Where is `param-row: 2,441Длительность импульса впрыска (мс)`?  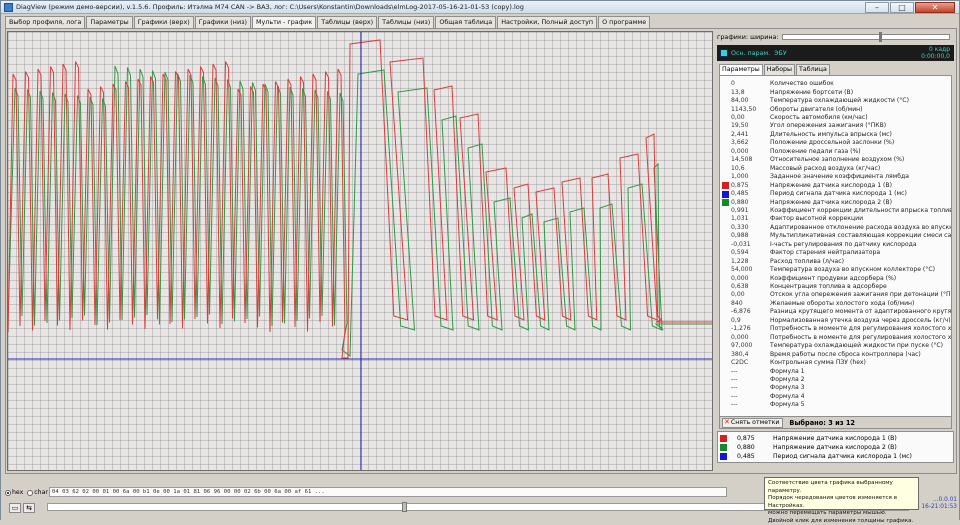 param-row: 2,441Длительность импульса впрыска (мс) is located at coordinates (835, 135).